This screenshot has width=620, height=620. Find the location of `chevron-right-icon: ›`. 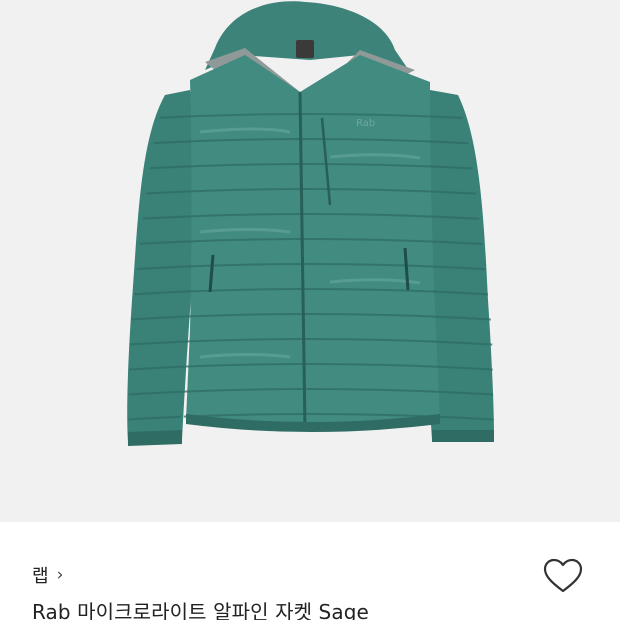

chevron-right-icon: › is located at coordinates (60, 574).